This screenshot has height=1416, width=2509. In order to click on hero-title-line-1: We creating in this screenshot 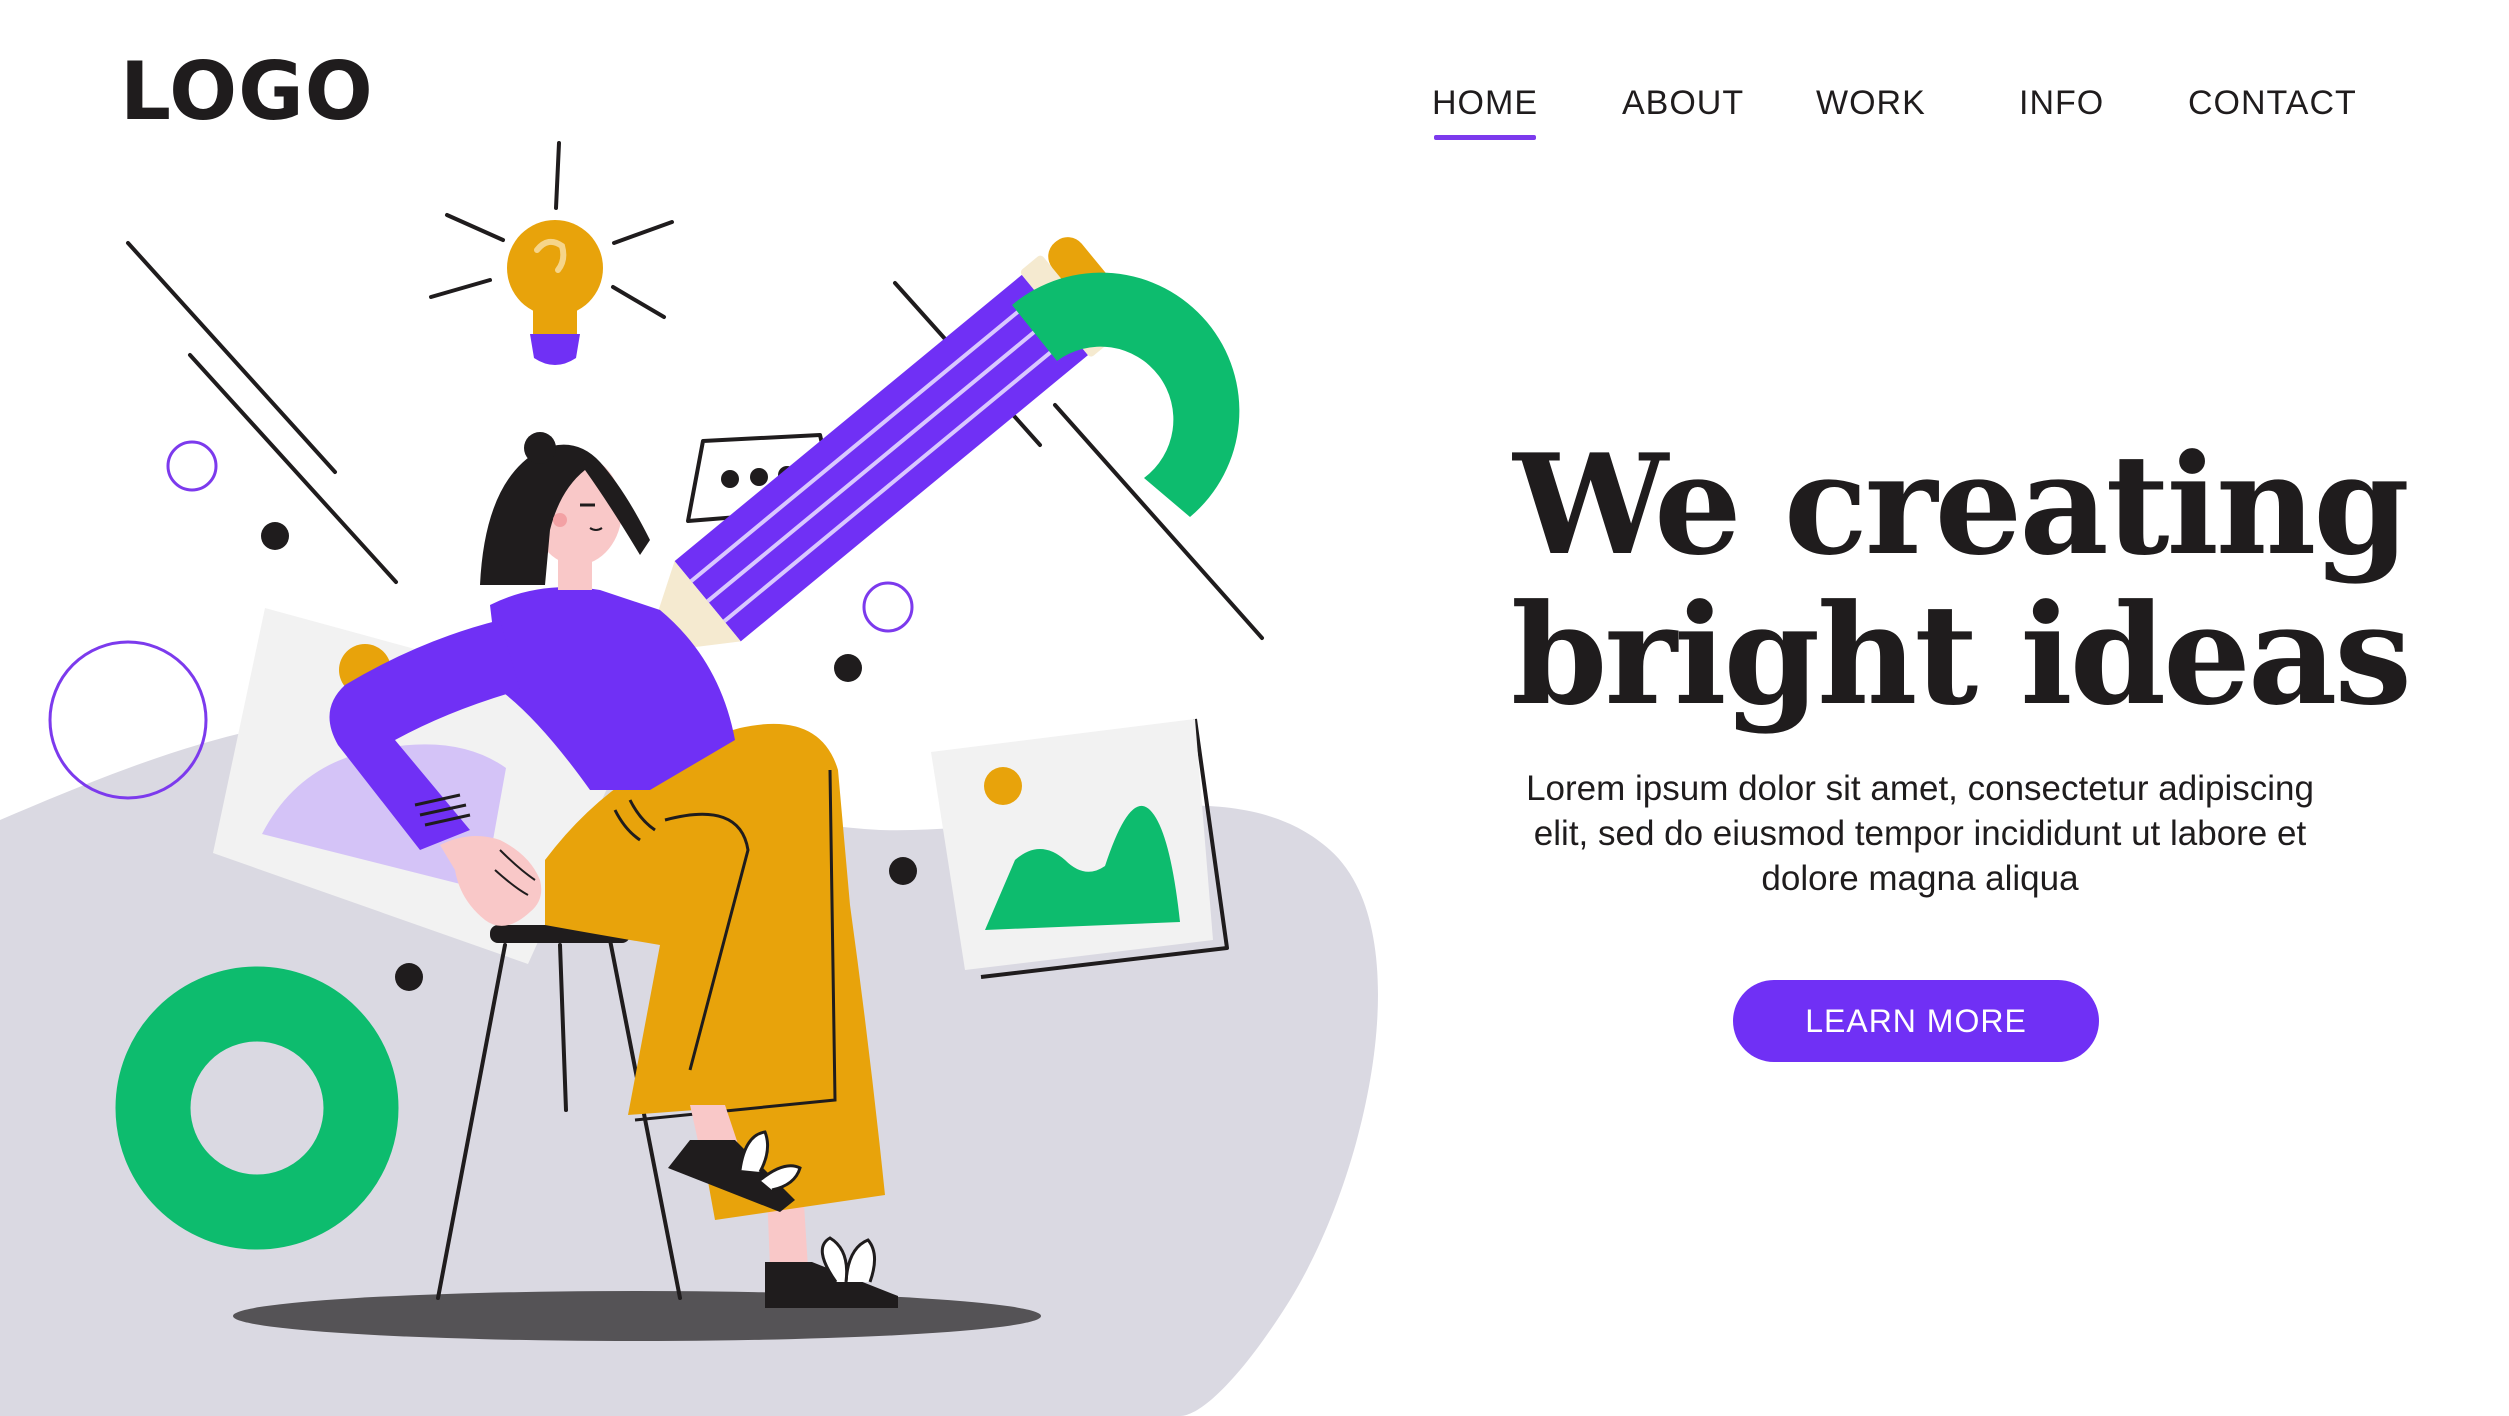, I will do `click(1961, 504)`.